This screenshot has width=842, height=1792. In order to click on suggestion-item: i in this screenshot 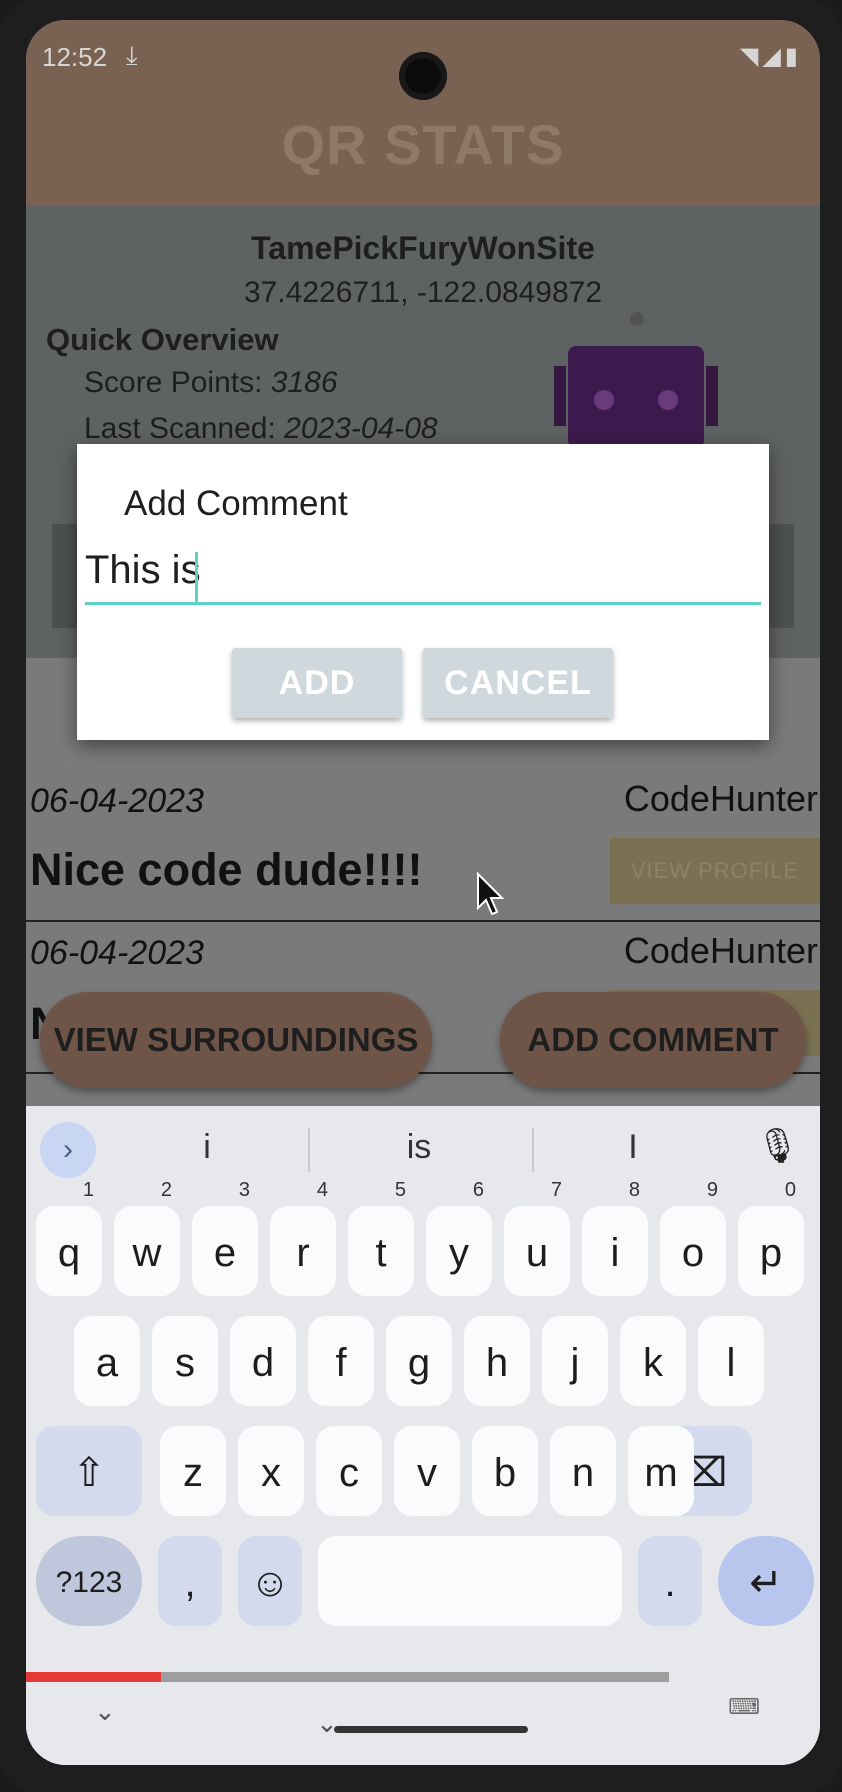, I will do `click(207, 1147)`.